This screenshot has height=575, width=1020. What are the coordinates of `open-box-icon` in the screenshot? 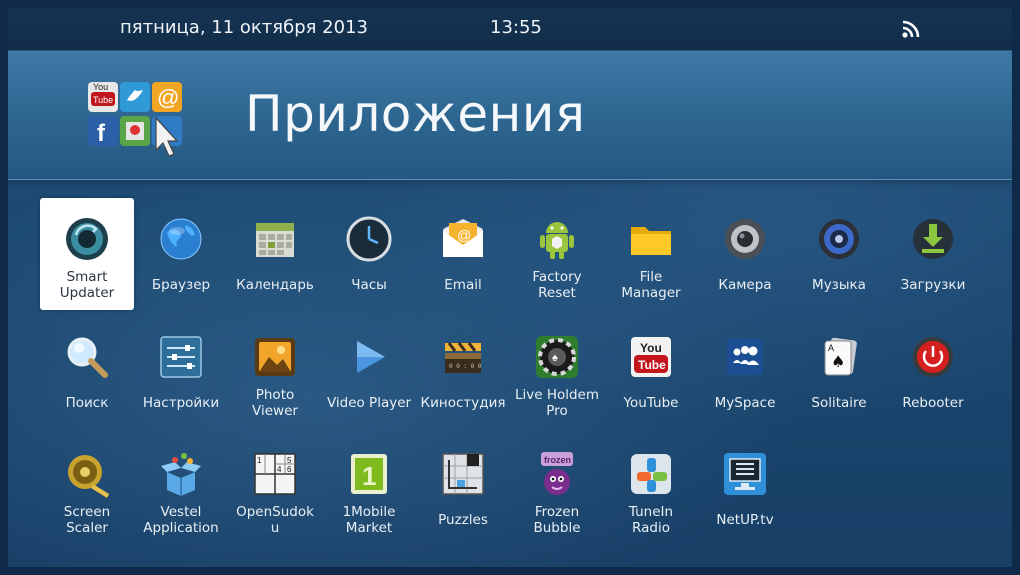 It's located at (181, 474).